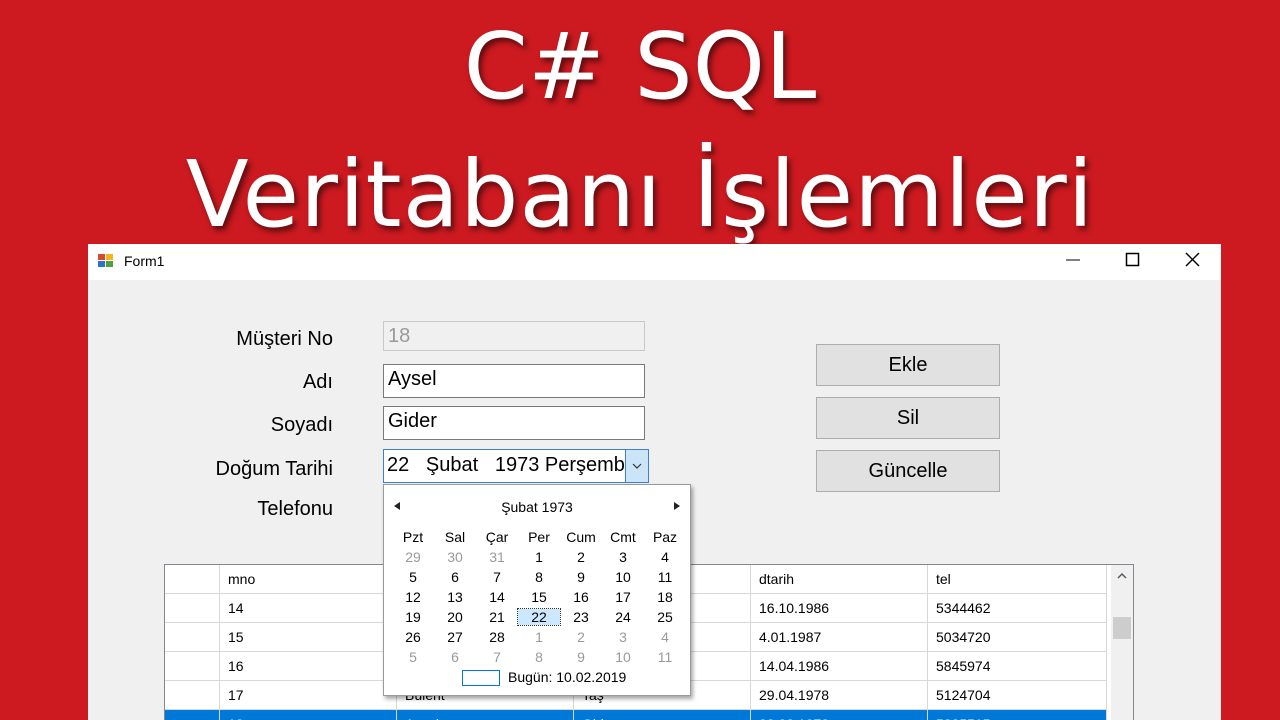 The height and width of the screenshot is (720, 1280). I want to click on sil-button: Sil, so click(908, 418).